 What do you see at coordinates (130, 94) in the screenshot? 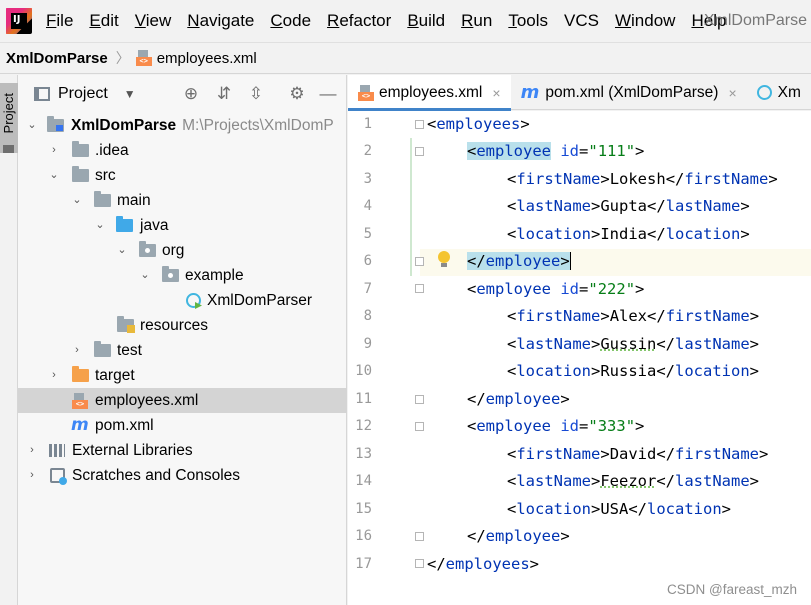
I see `chevron-down-icon: ▼` at bounding box center [130, 94].